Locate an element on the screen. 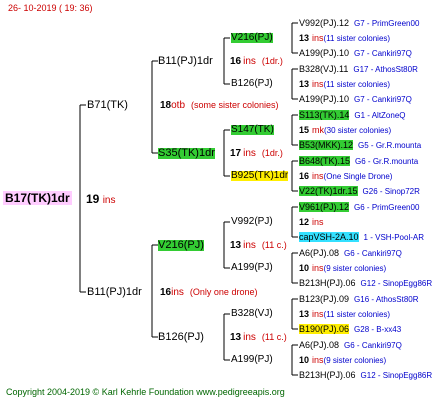 The image size is (440, 400). g4-bot: A199(PJ).10 G7 - Cankiri97Q is located at coordinates (355, 99).